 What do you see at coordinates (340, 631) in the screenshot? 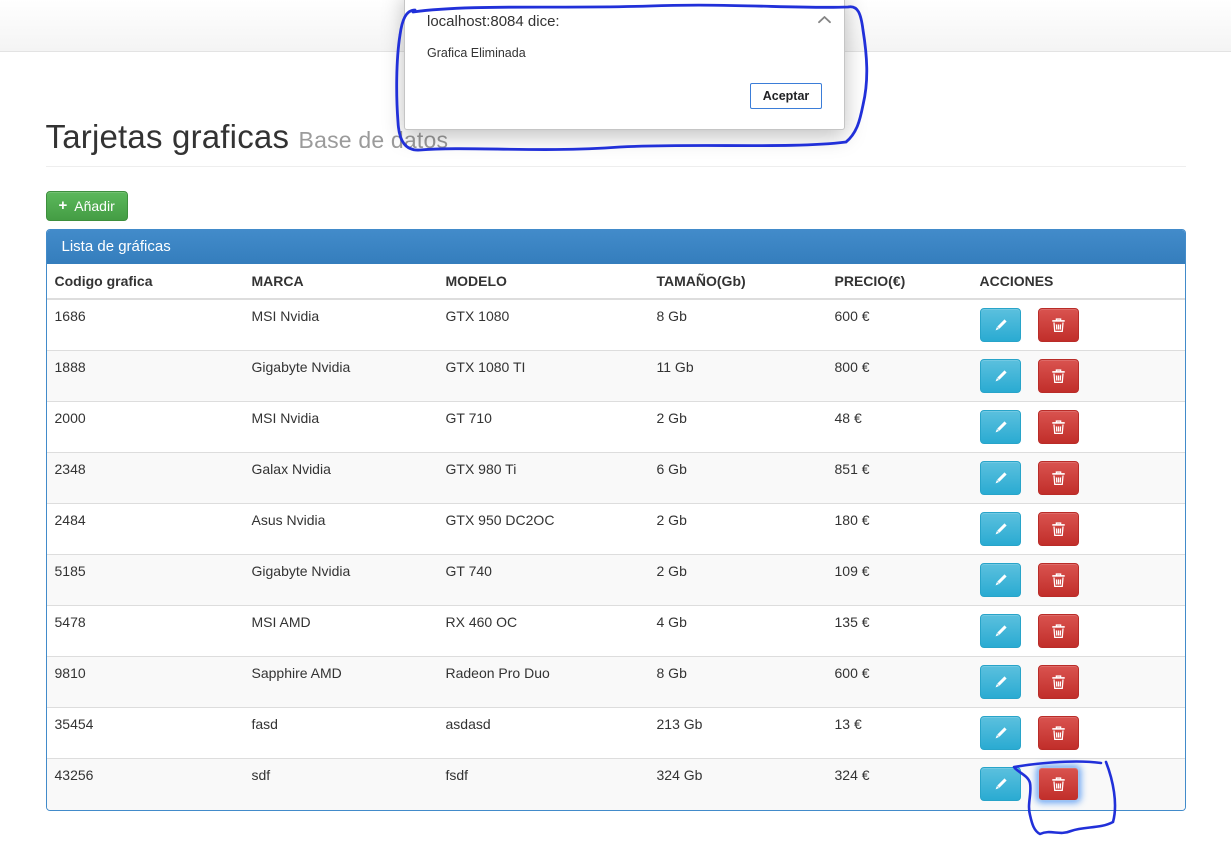
I see `cell-marca: MSI AMD` at bounding box center [340, 631].